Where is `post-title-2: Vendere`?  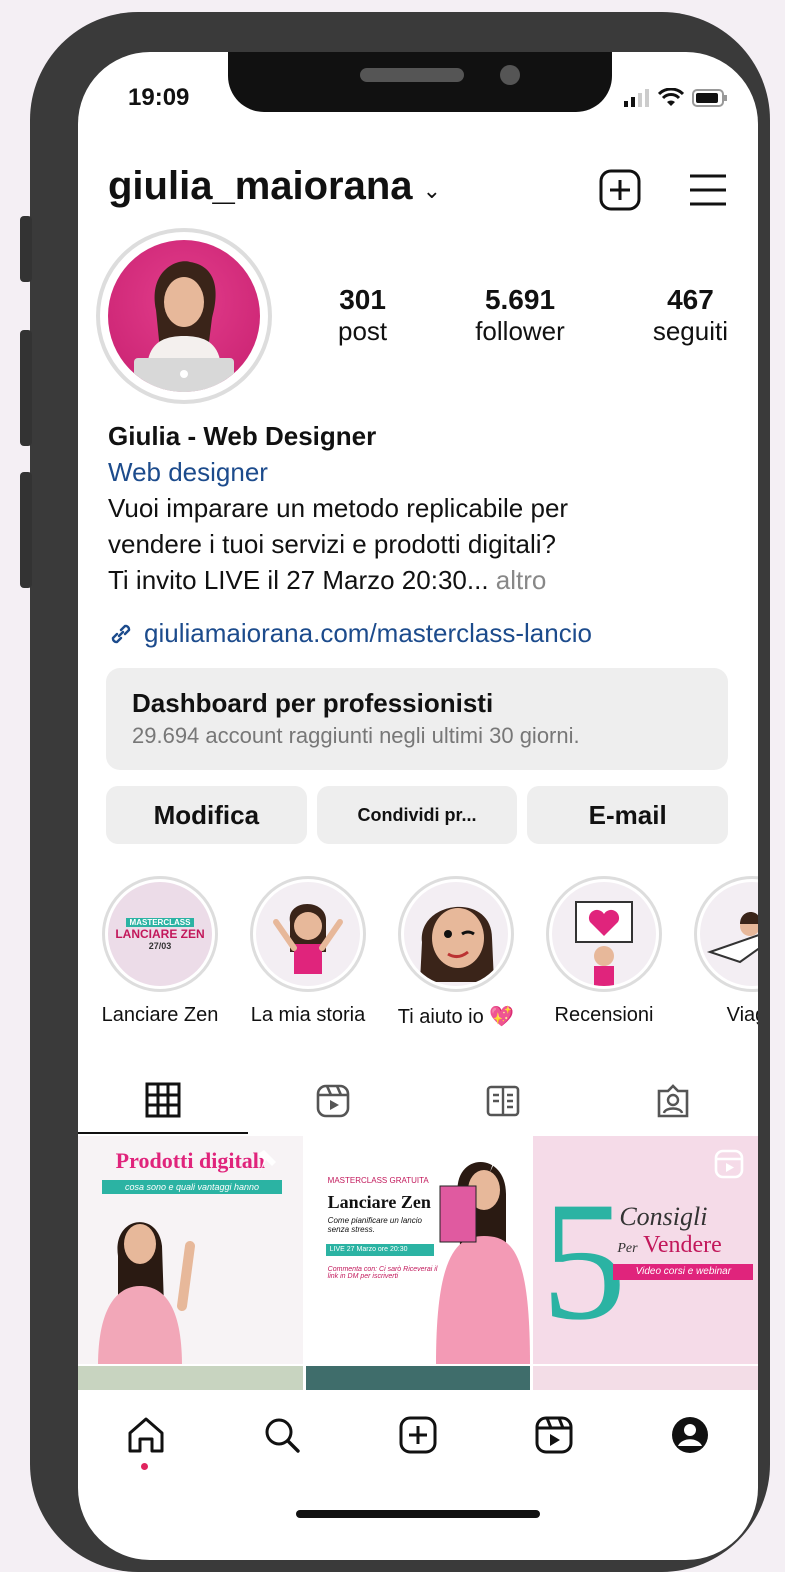
post-title-2: Vendere is located at coordinates (682, 1245).